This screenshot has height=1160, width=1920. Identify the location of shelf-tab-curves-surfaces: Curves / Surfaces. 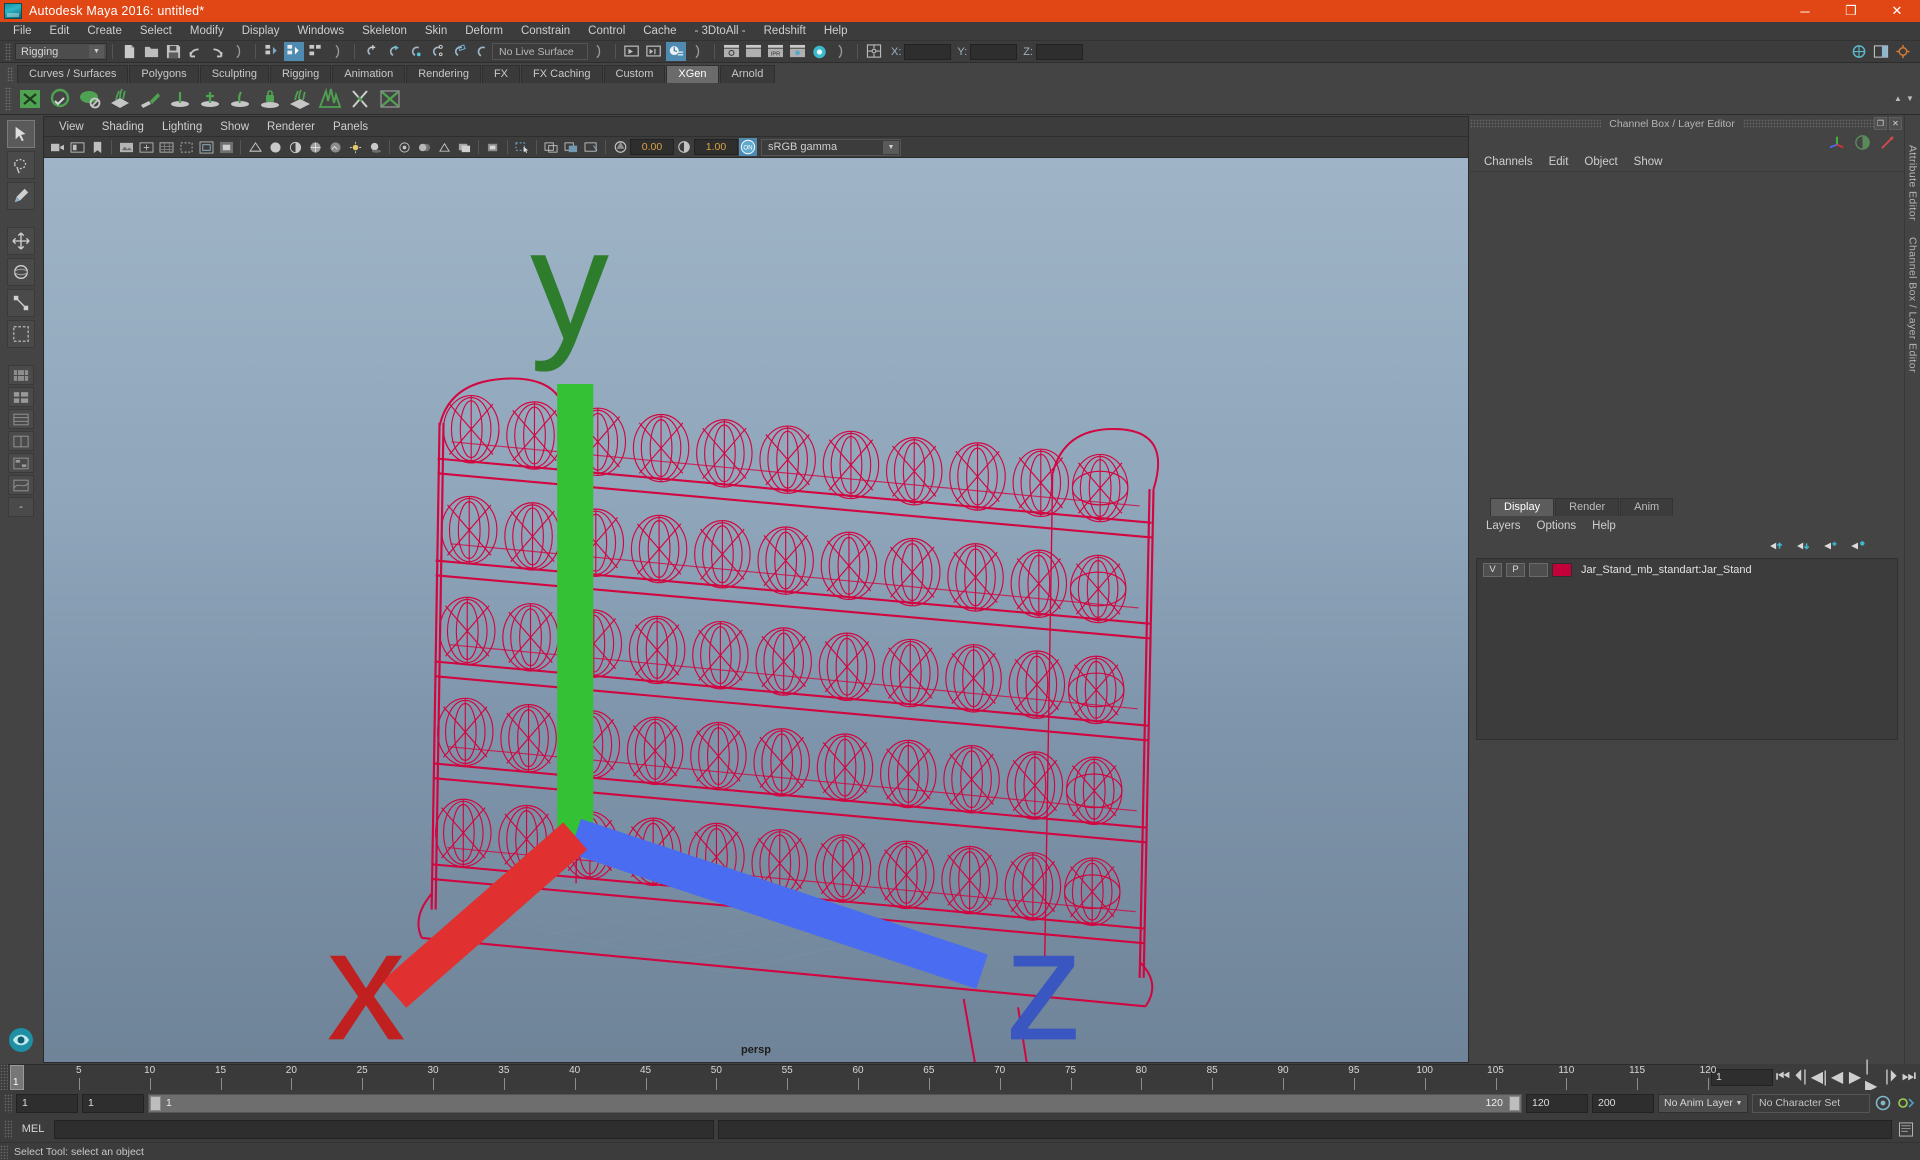
(73, 74).